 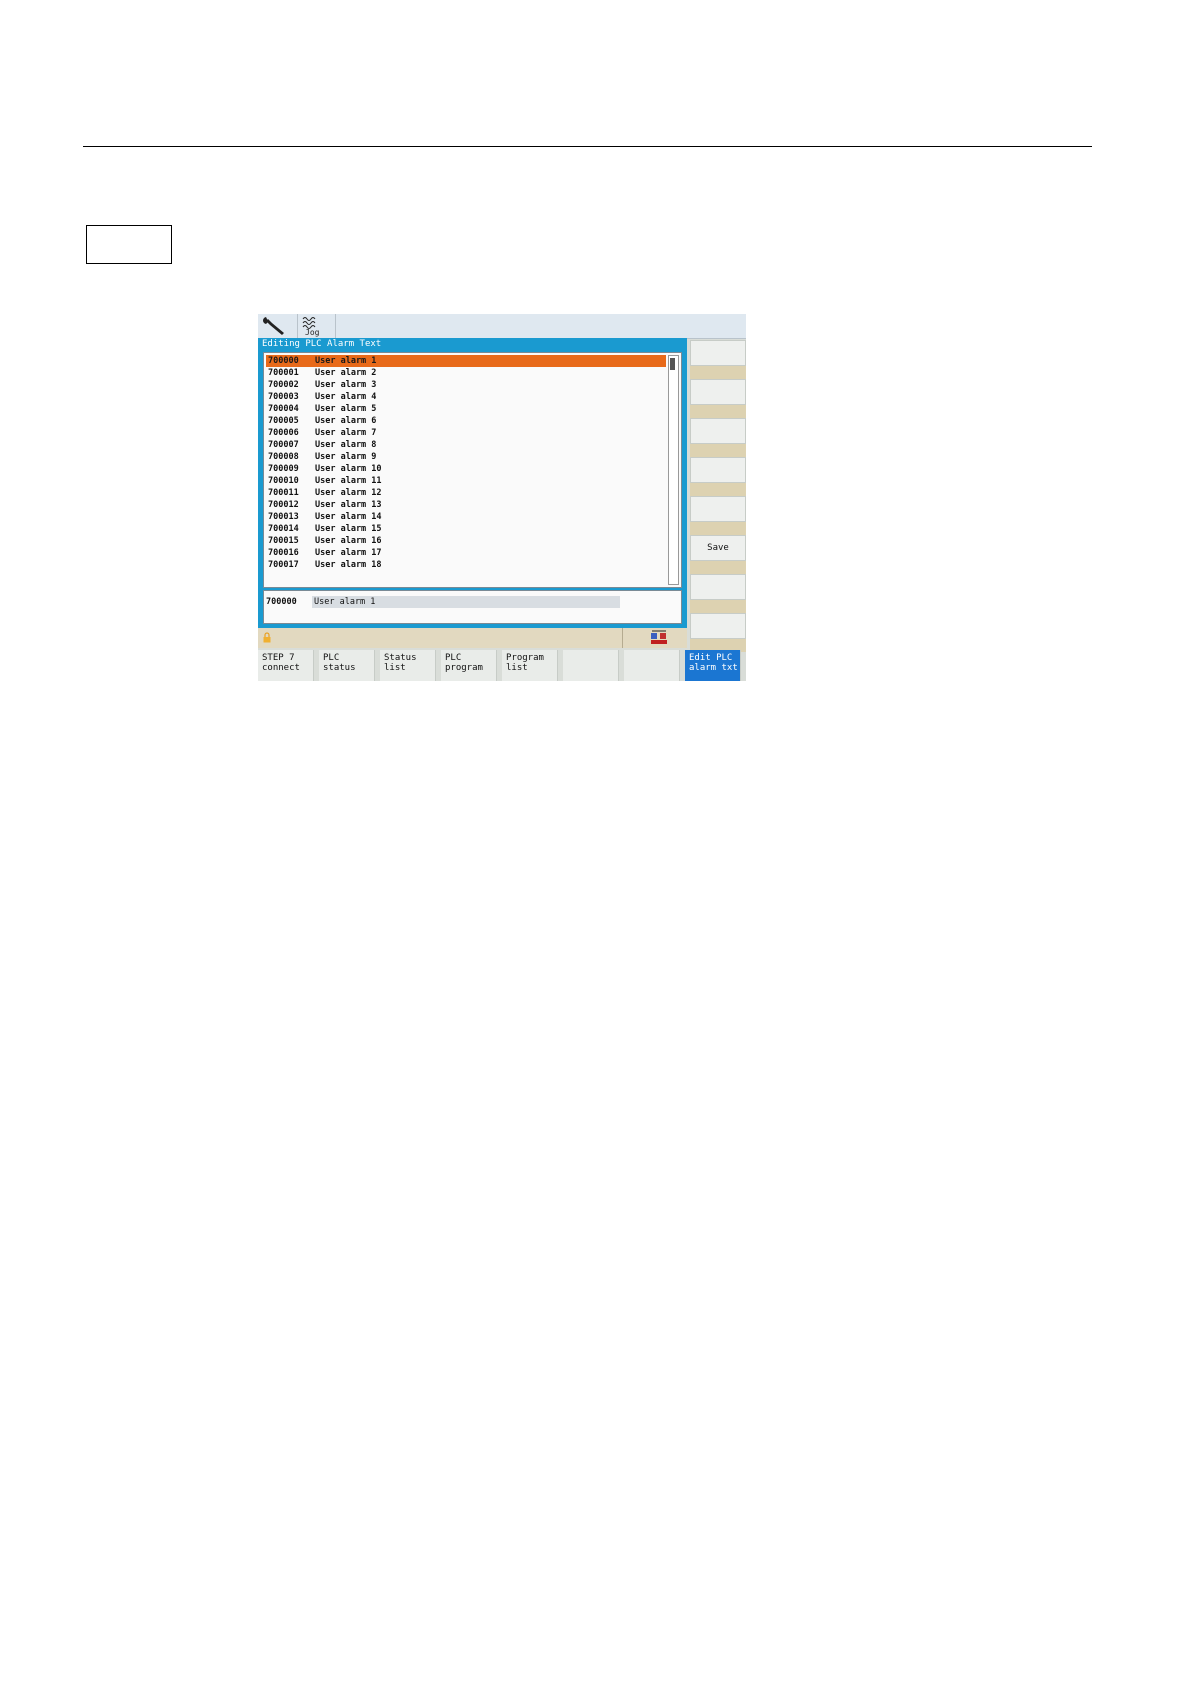 What do you see at coordinates (346, 445) in the screenshot?
I see `alarm-text: User alarm 8` at bounding box center [346, 445].